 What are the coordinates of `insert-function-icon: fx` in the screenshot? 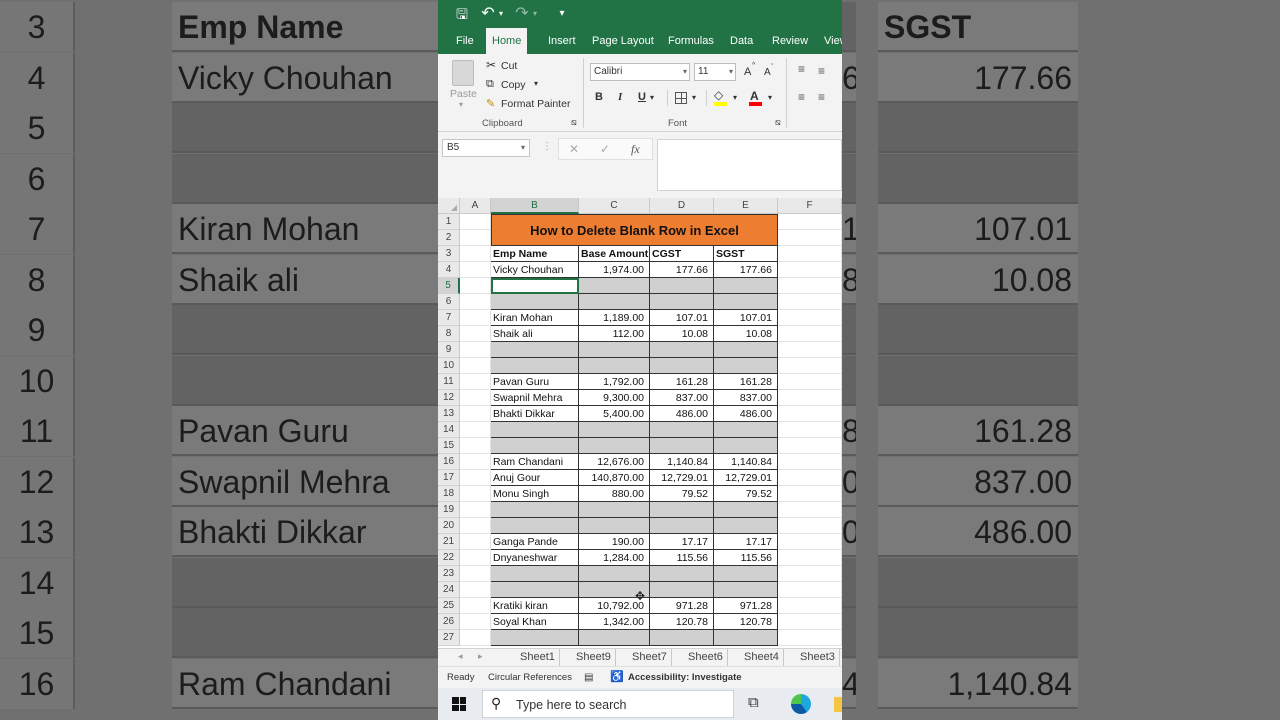 It's located at (635, 149).